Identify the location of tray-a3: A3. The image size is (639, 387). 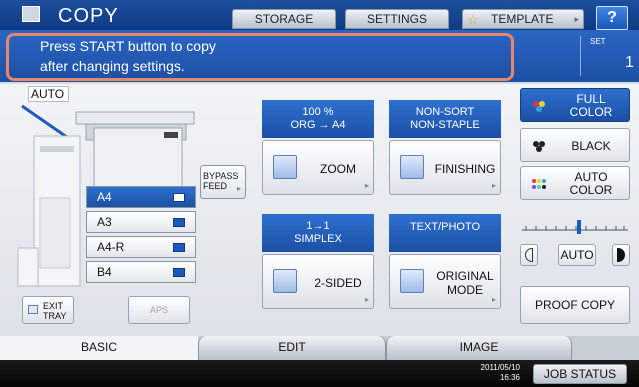
(141, 222).